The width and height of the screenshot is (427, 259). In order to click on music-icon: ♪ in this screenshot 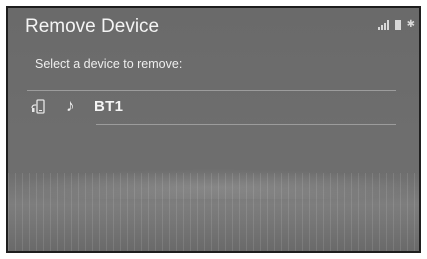, I will do `click(70, 105)`.